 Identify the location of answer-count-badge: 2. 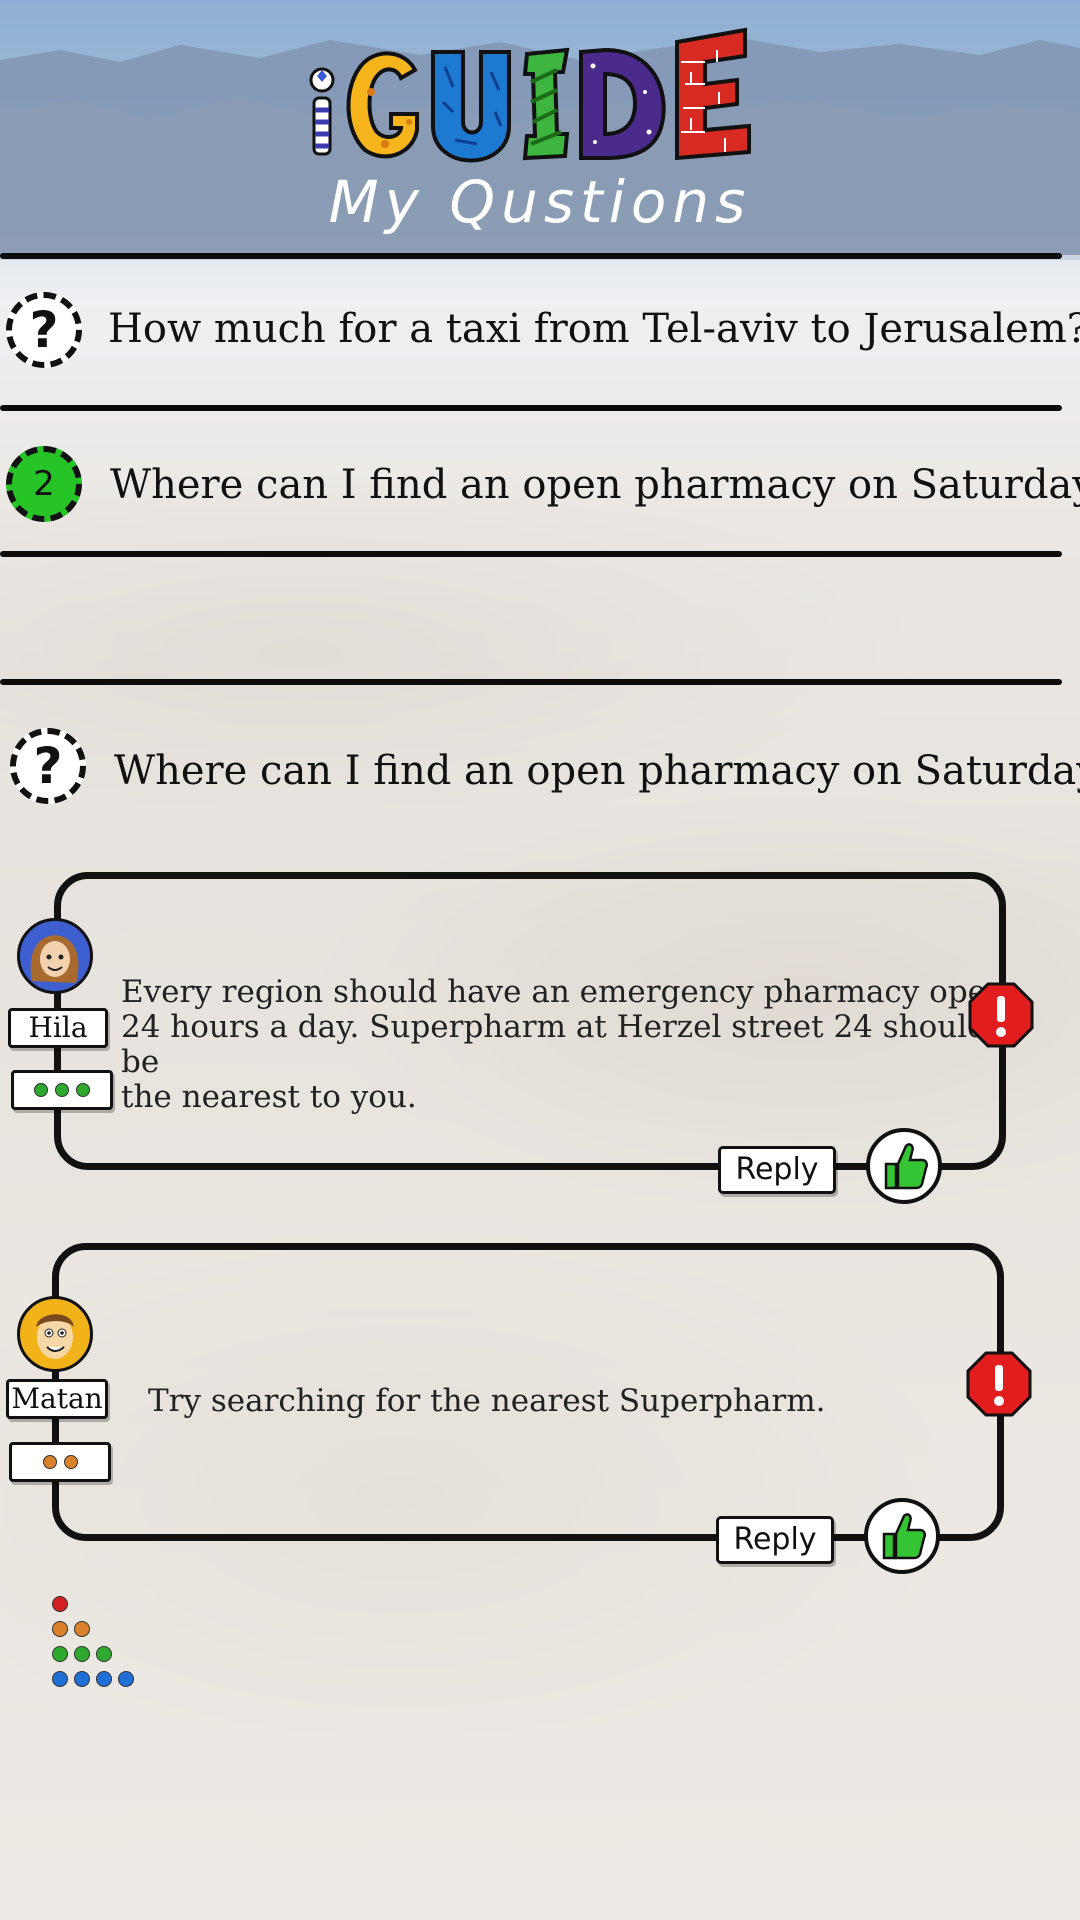
(44, 484).